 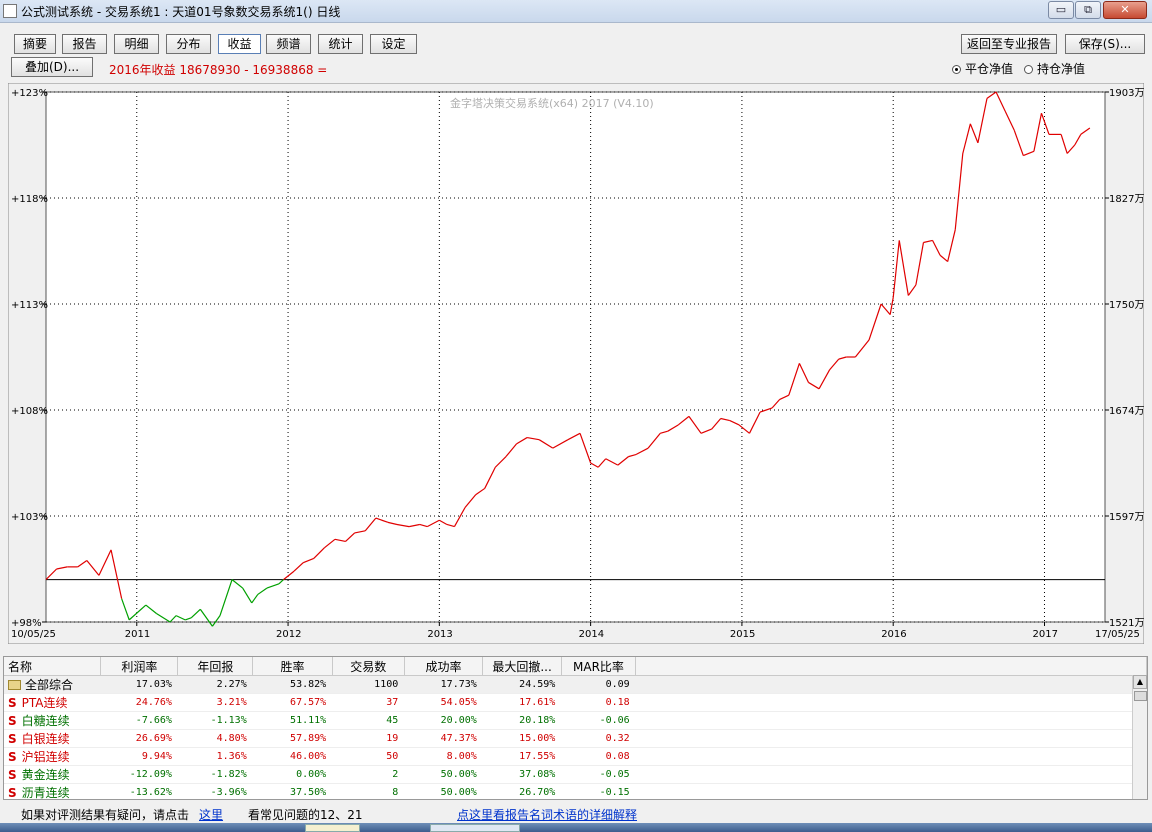 What do you see at coordinates (547, 814) in the screenshot?
I see `glossary-link: 点这里看报告名词术语的详细解释` at bounding box center [547, 814].